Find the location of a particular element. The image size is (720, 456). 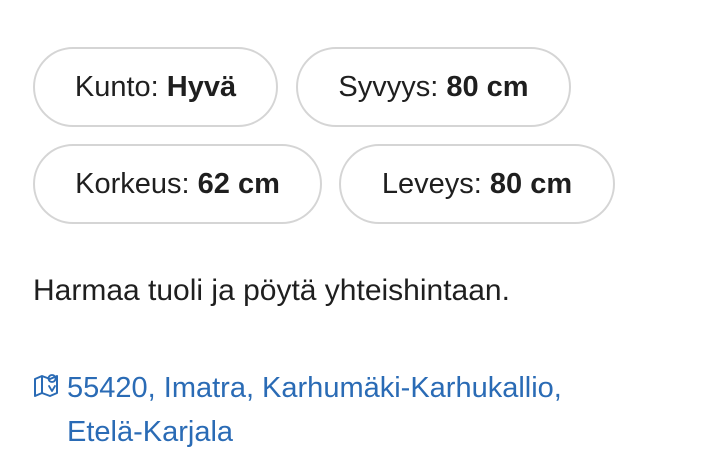

depth-value: 80 cm is located at coordinates (487, 86).